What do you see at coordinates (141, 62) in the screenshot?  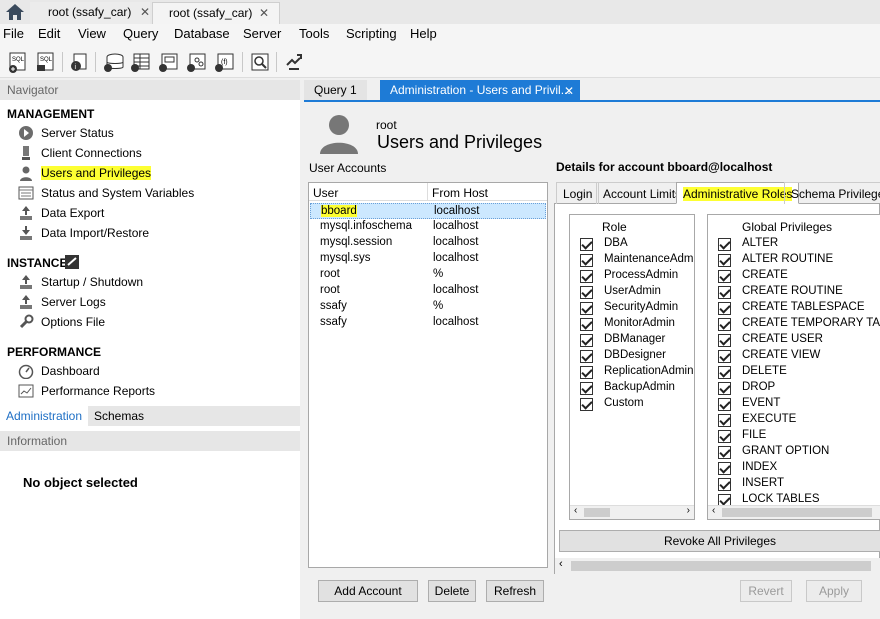 I see `create-table-icon` at bounding box center [141, 62].